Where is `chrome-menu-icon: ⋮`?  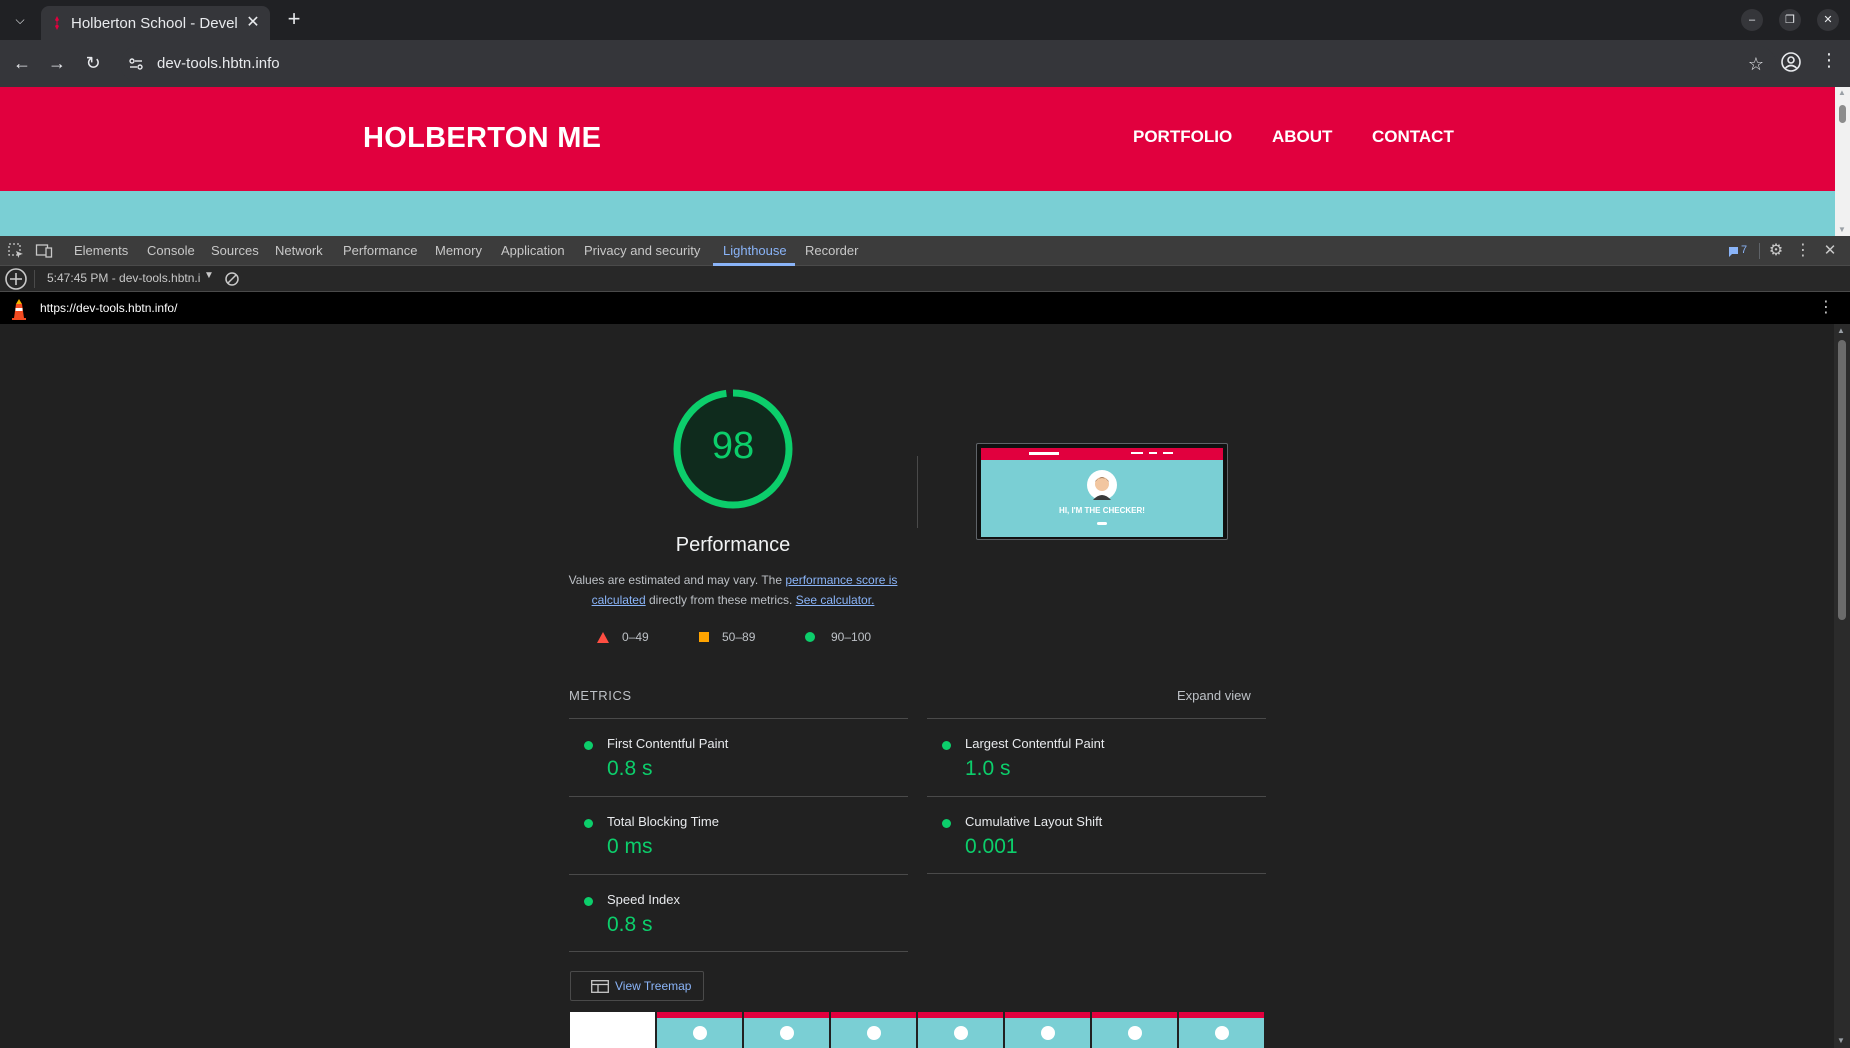 chrome-menu-icon: ⋮ is located at coordinates (1829, 62).